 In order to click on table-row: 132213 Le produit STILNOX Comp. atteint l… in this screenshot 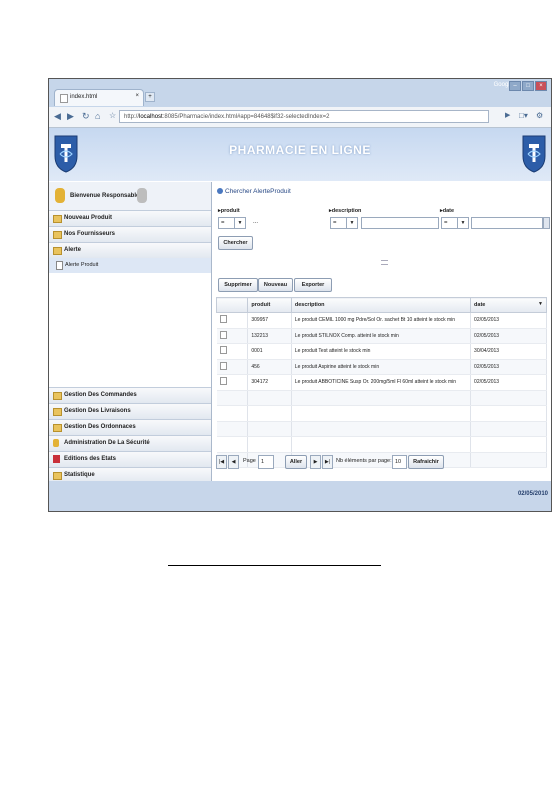, I will do `click(381, 336)`.